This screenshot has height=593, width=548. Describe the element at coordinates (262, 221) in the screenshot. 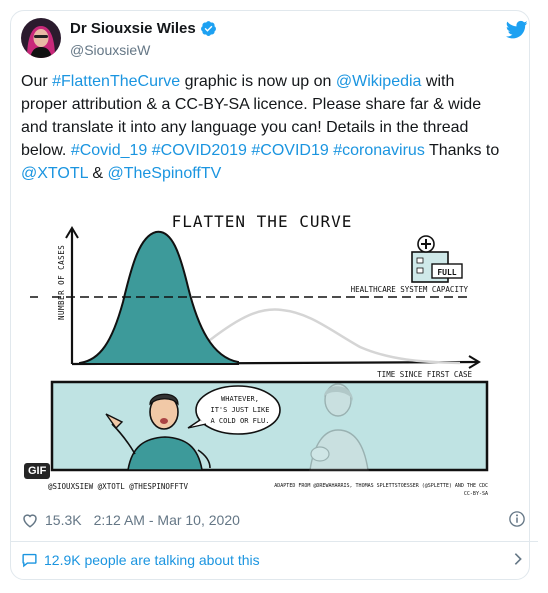

I see `graphic-title: FLATTEN THE CURVE` at that location.